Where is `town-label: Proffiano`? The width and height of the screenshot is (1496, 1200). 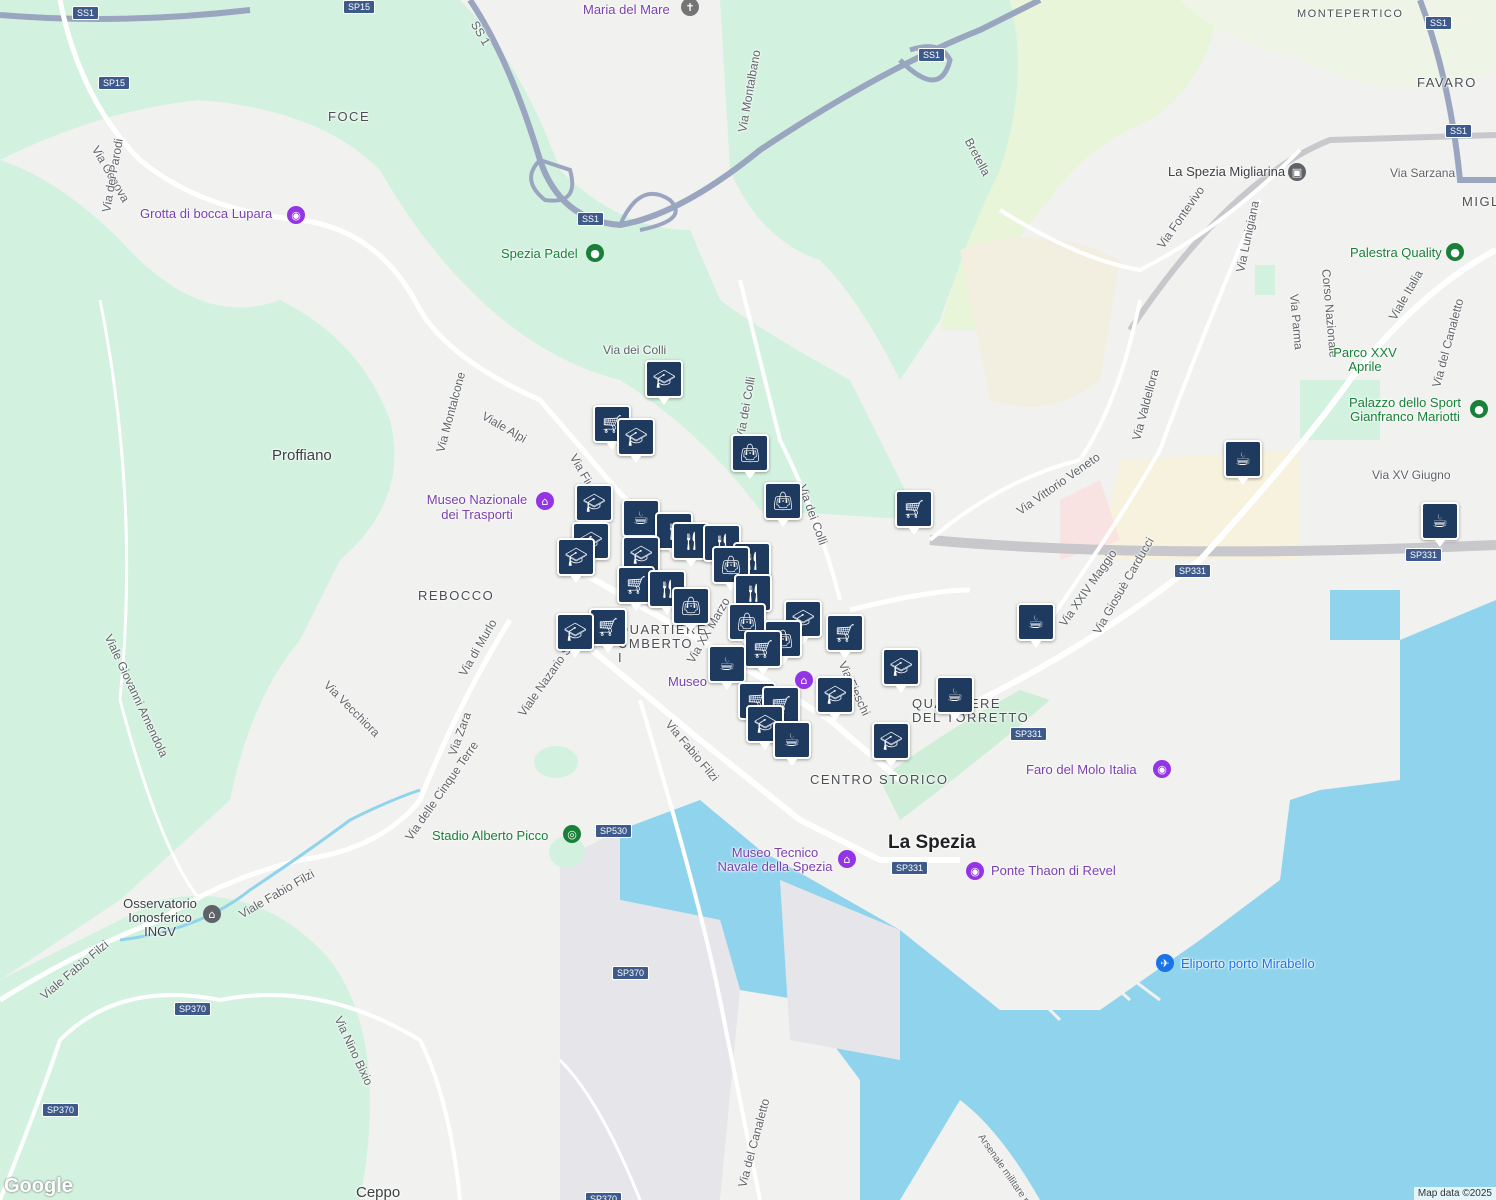 town-label: Proffiano is located at coordinates (302, 455).